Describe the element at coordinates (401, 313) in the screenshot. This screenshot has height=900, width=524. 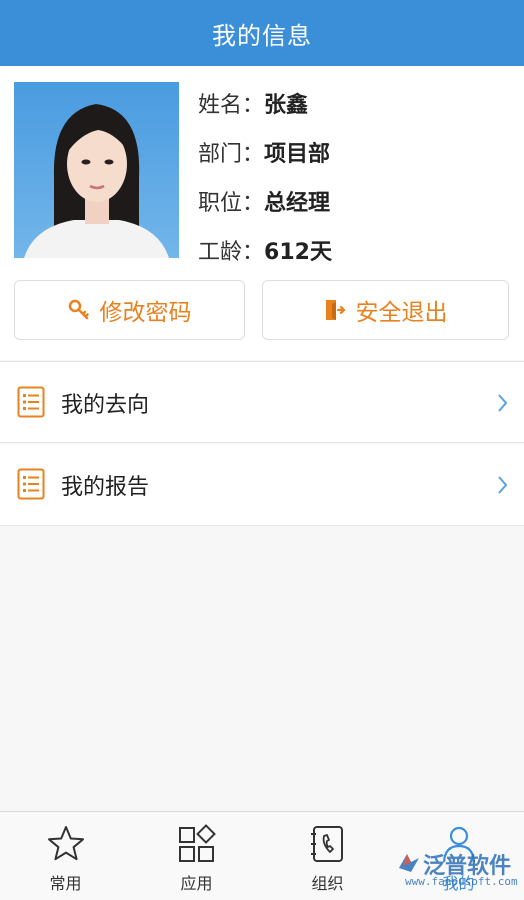
I see `logout-label: 安全退出` at that location.